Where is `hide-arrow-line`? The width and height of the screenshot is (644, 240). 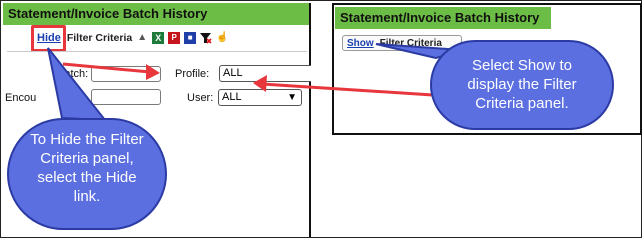
hide-arrow-line is located at coordinates (106, 68).